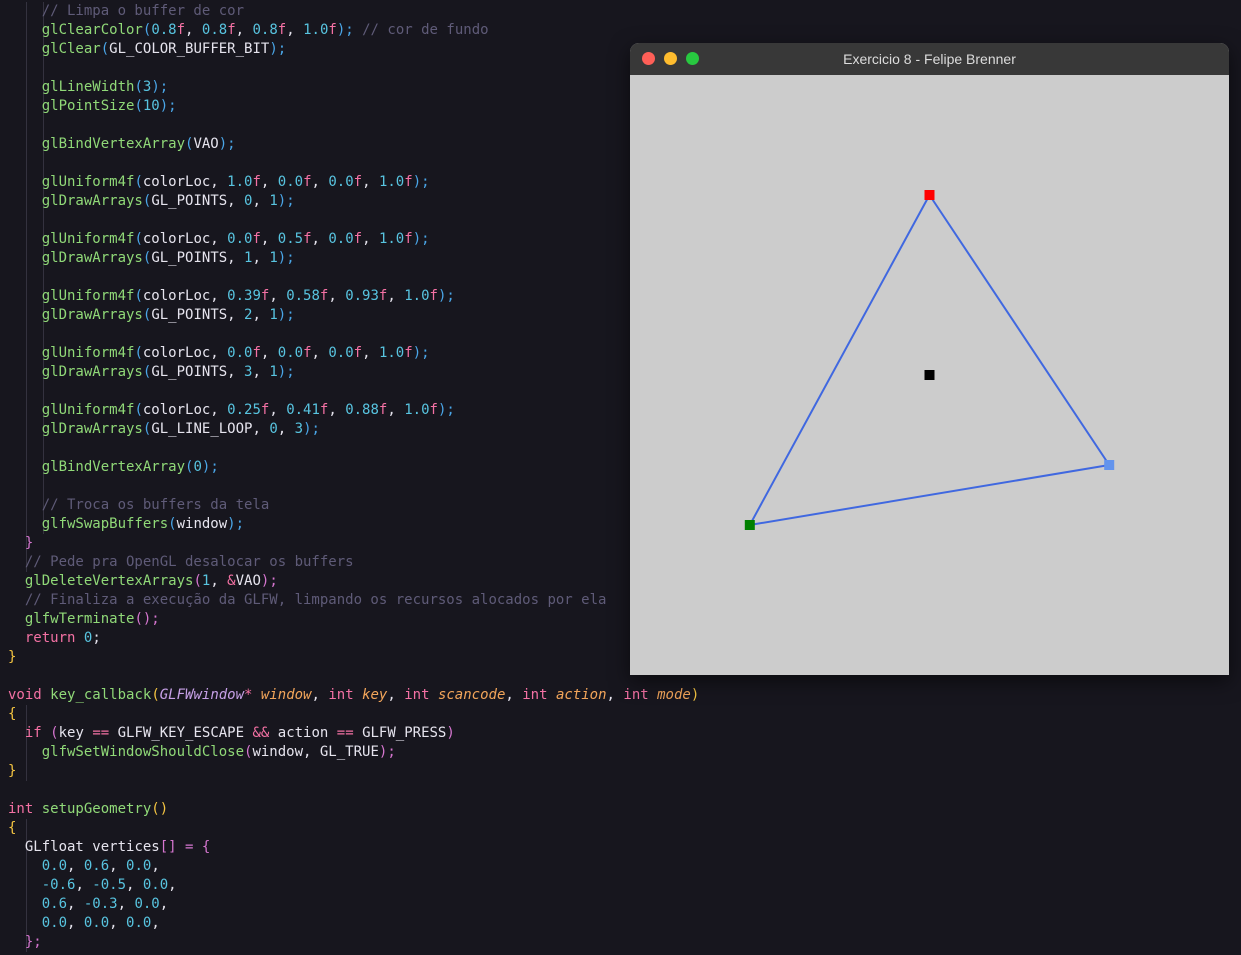 The image size is (1241, 955). I want to click on code-line: -0.6, -0.5, 0.0,, so click(92, 885).